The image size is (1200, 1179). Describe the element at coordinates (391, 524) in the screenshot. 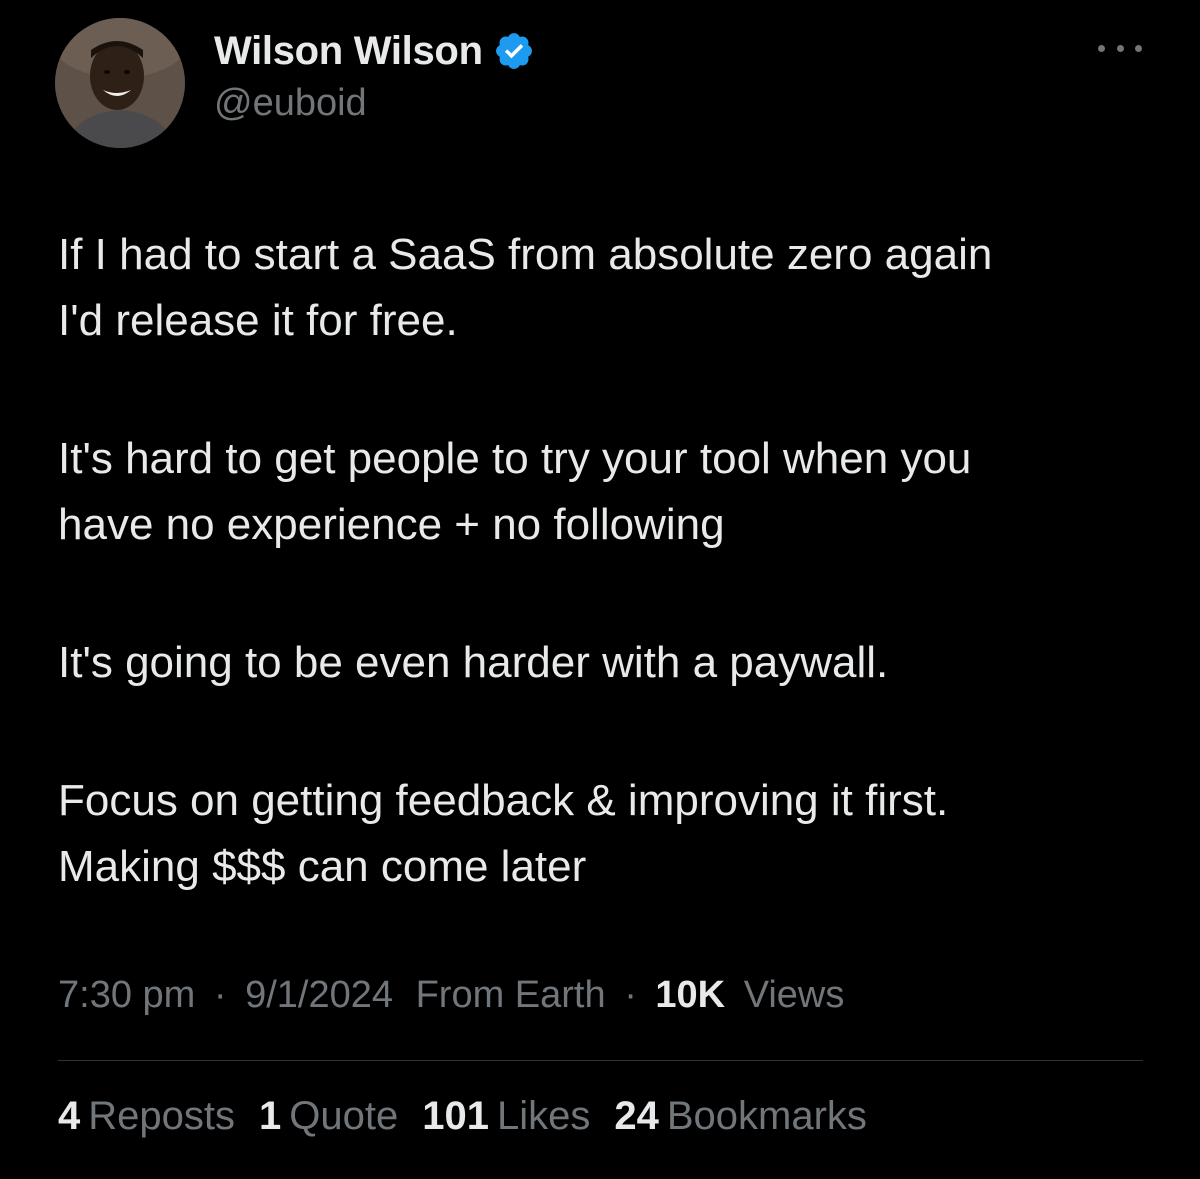

I see `tweet-line: have no experience + no following` at that location.